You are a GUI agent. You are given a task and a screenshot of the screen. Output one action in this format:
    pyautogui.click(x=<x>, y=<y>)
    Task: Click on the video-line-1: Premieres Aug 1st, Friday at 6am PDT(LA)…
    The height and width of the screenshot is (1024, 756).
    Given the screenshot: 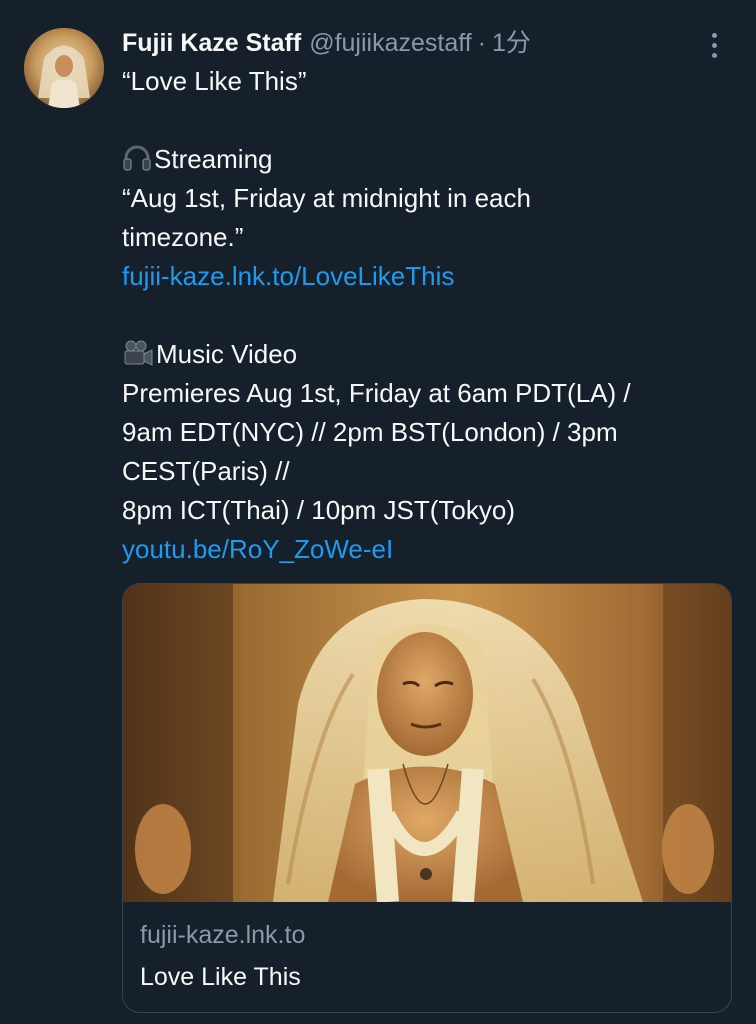 What is the action you would take?
    pyautogui.click(x=376, y=393)
    